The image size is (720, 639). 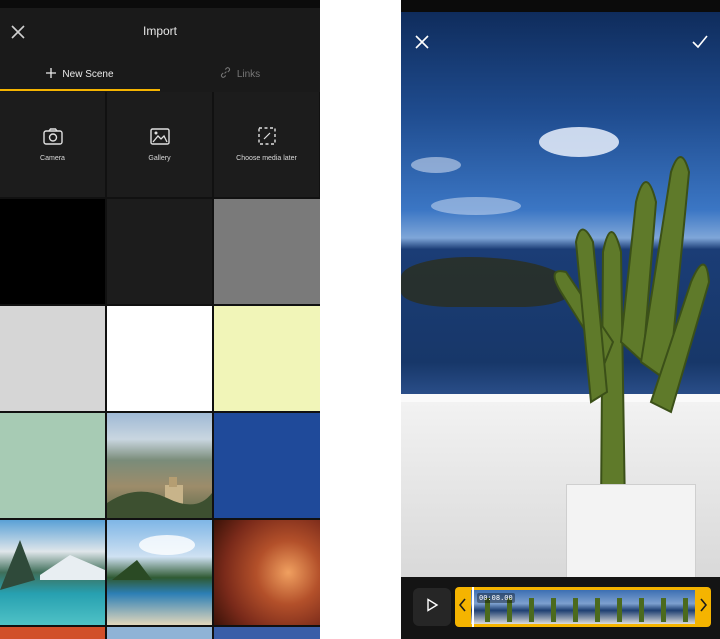 What do you see at coordinates (52, 251) in the screenshot?
I see `color-swatch-black` at bounding box center [52, 251].